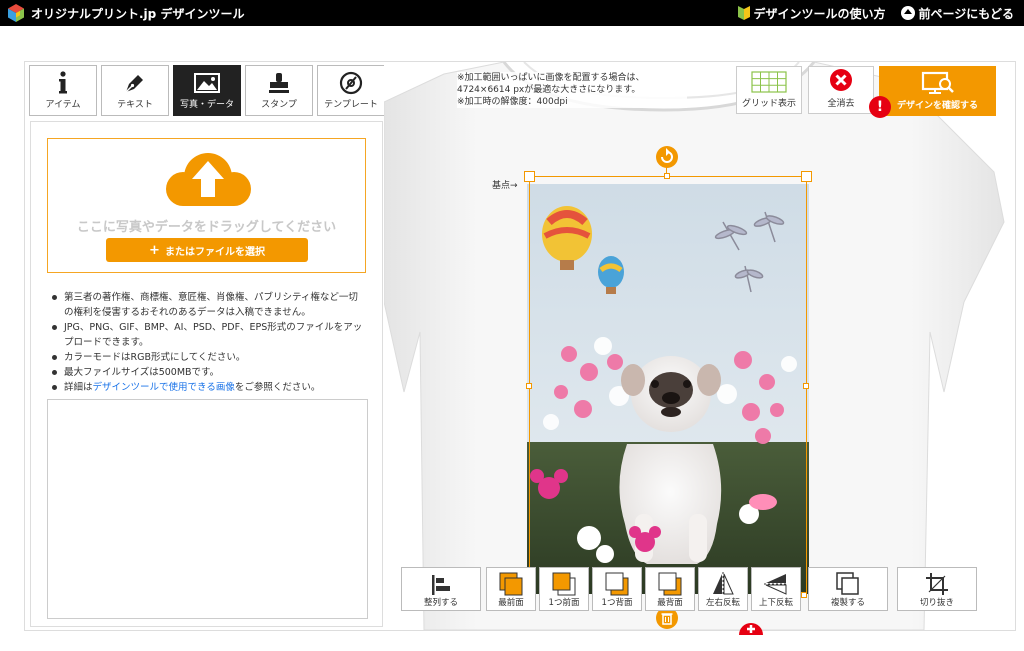 This screenshot has height=651, width=1024. Describe the element at coordinates (908, 13) in the screenshot. I see `back-arrow-icon` at that location.